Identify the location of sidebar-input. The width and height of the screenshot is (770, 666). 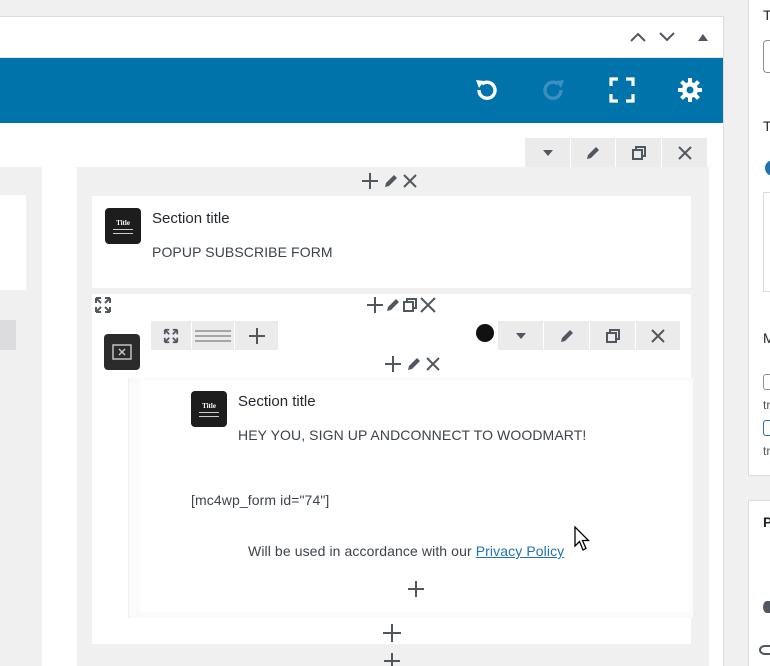
(766, 56).